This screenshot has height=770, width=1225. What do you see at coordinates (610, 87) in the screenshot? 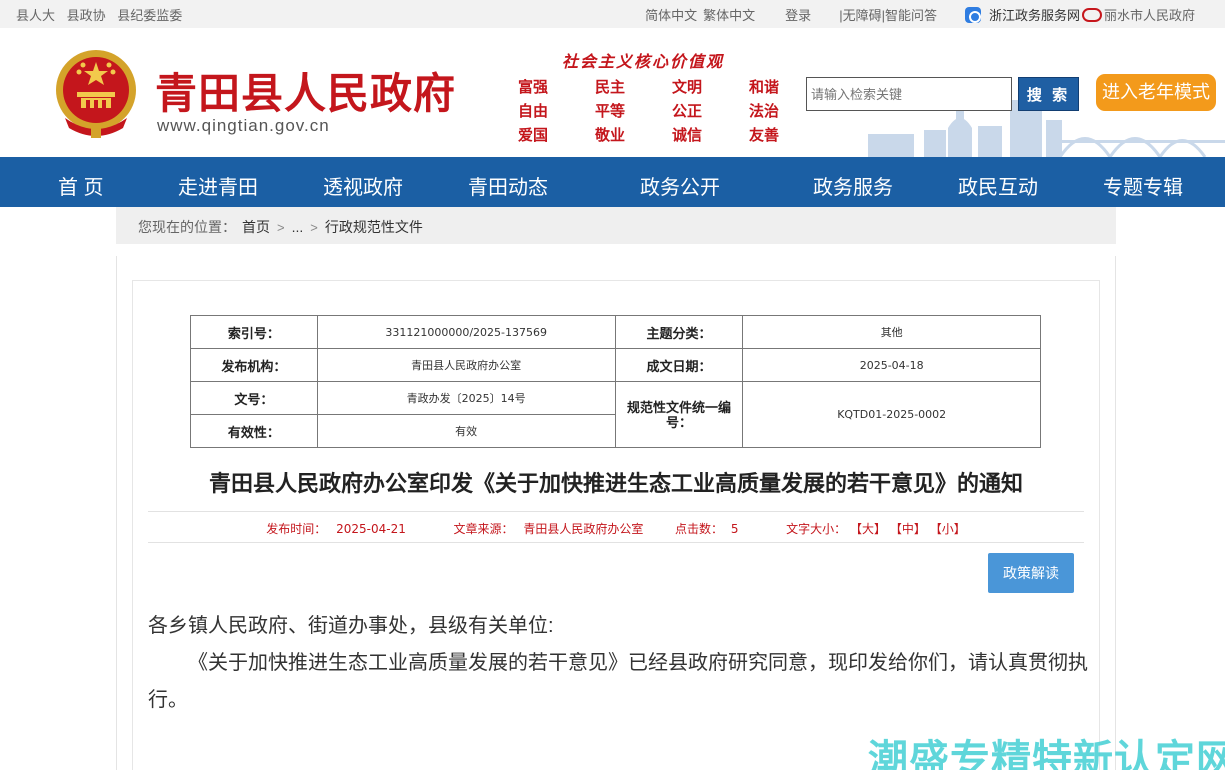
I see `core-value: 民主` at bounding box center [610, 87].